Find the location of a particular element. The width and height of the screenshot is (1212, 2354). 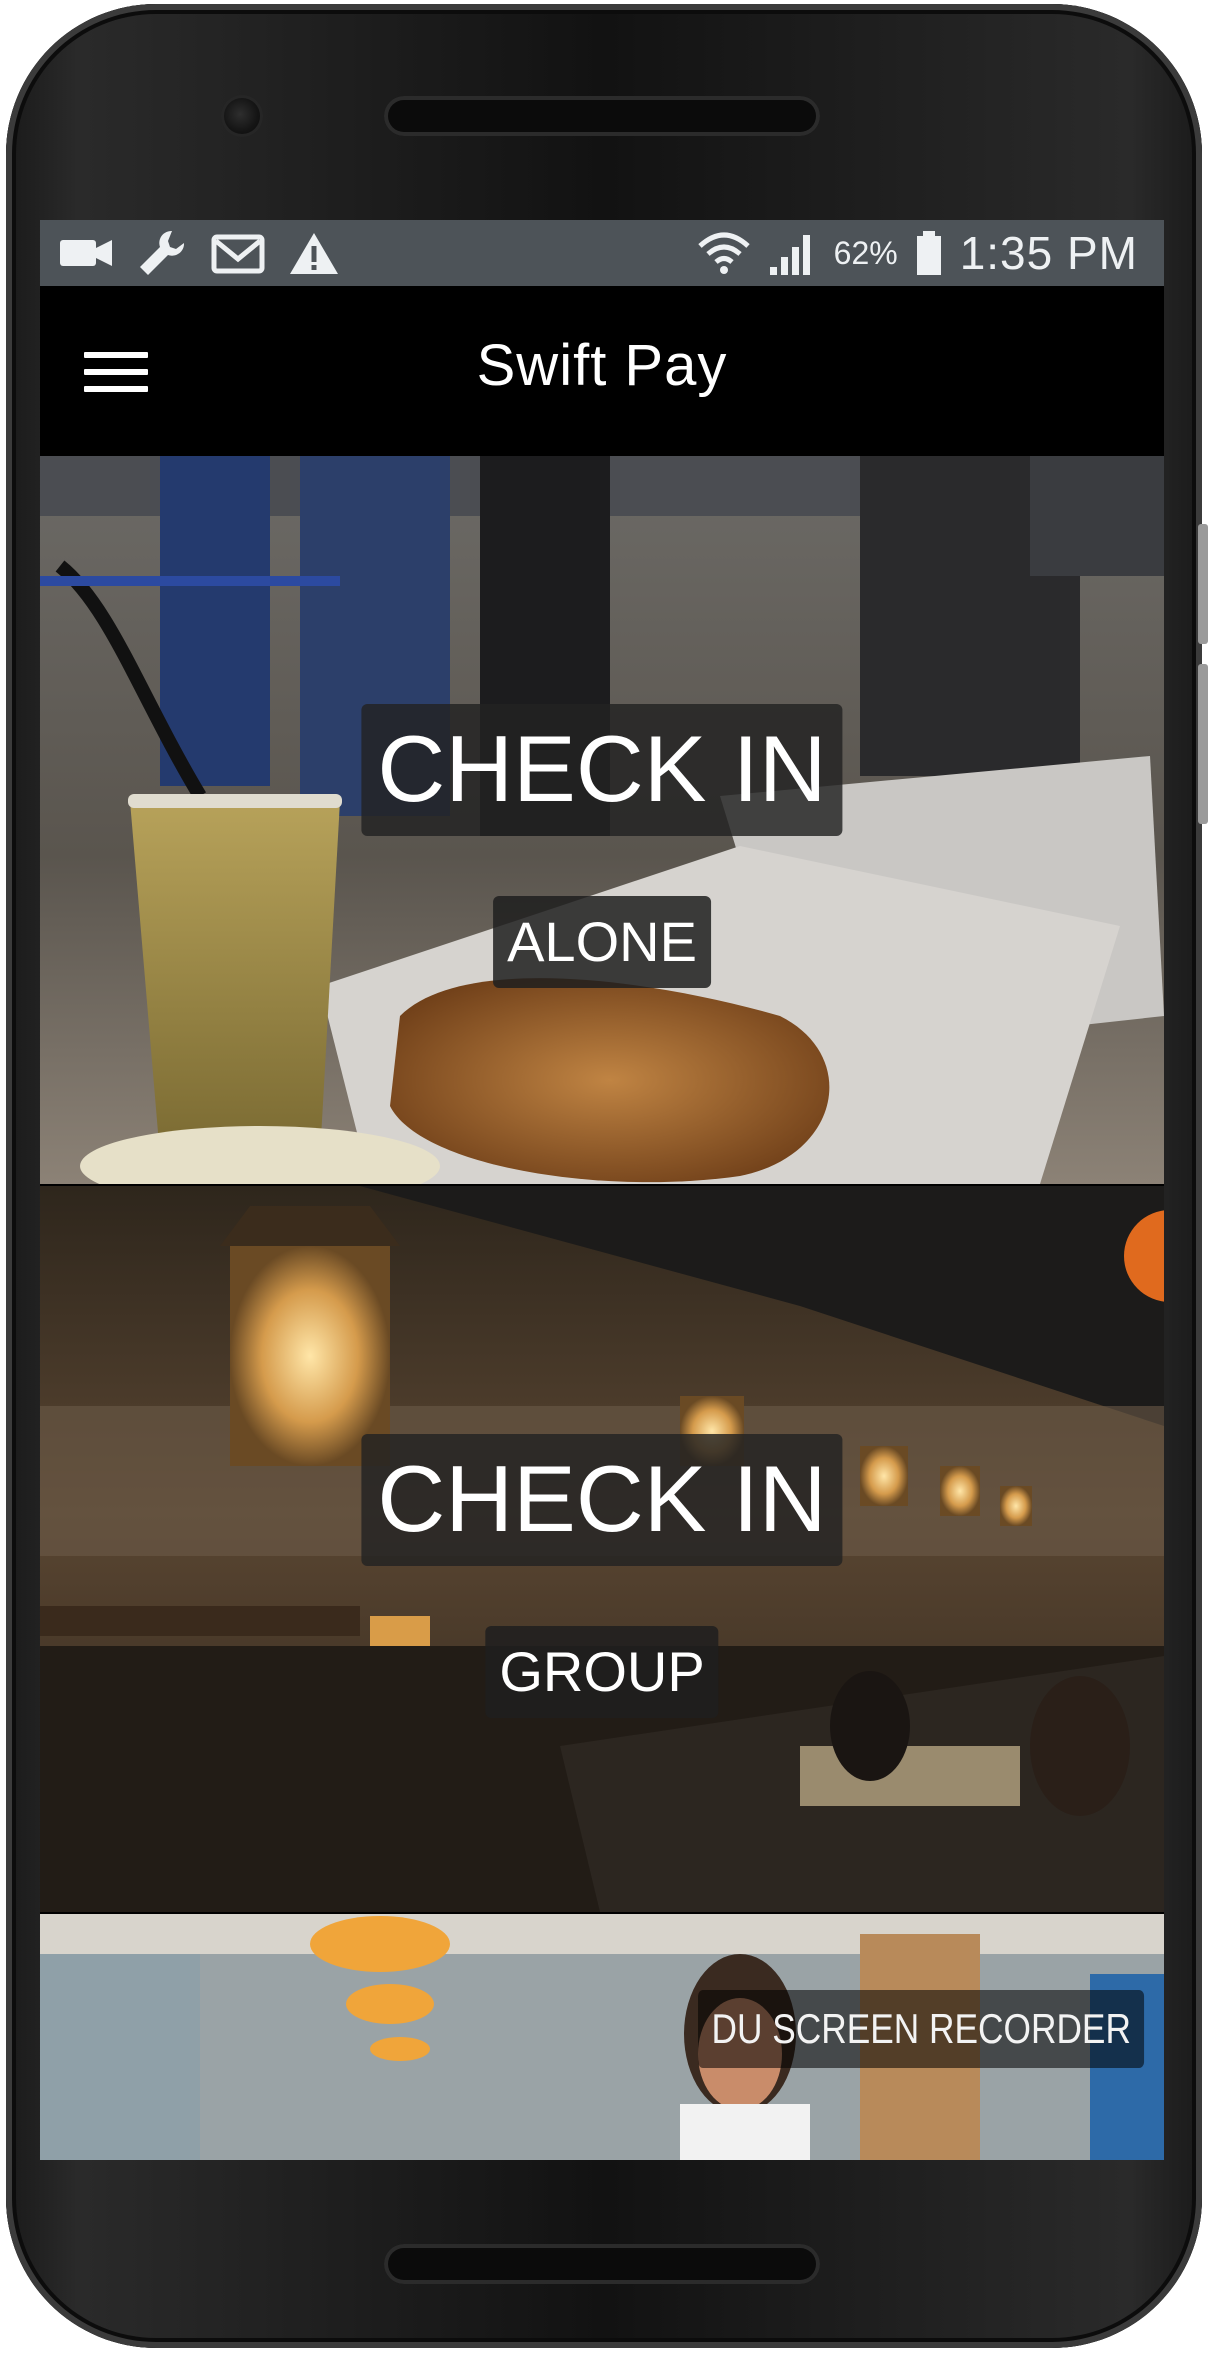

front-camera is located at coordinates (242, 116).